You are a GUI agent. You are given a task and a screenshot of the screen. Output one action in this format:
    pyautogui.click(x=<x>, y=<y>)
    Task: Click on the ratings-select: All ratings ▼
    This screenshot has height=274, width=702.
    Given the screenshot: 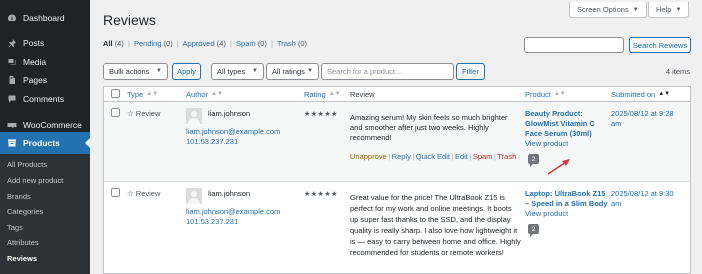 What is the action you would take?
    pyautogui.click(x=292, y=71)
    